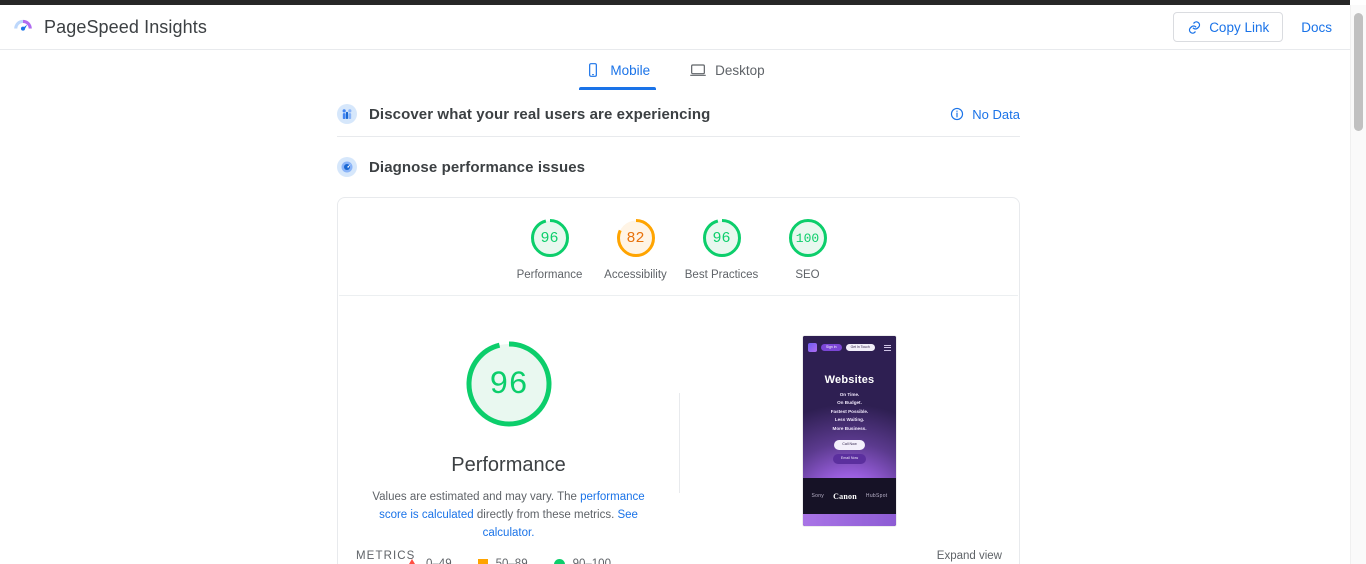 The image size is (1366, 564). I want to click on tab-mobile: Mobile, so click(617, 70).